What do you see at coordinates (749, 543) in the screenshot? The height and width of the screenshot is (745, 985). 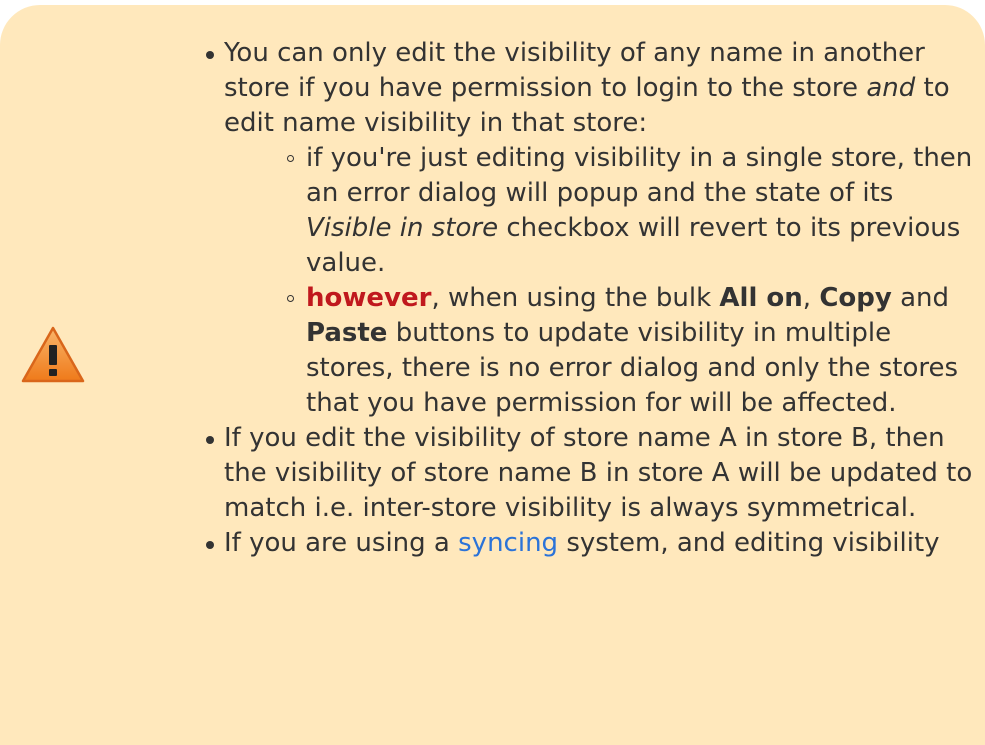 I see `item-text: system, and editing visibility` at bounding box center [749, 543].